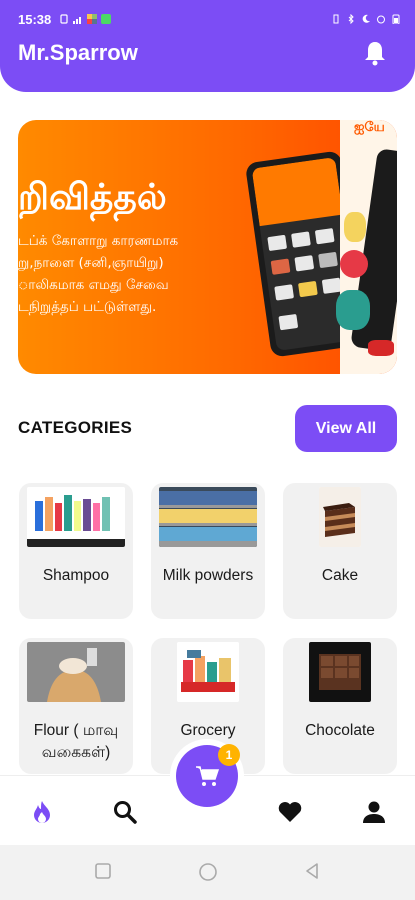 Image resolution: width=415 pixels, height=900 pixels. Describe the element at coordinates (208, 575) in the screenshot. I see `category-label: Milk powders` at that location.